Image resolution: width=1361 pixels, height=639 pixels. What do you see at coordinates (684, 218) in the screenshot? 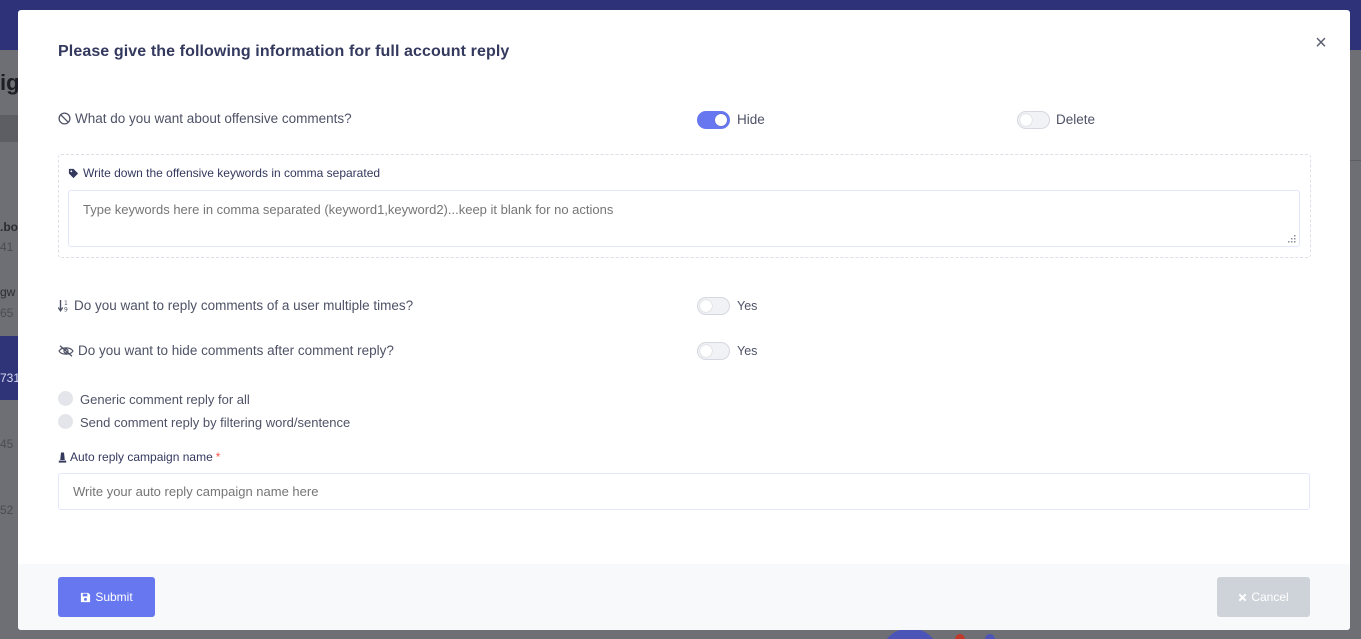
I see `keywords-textarea` at bounding box center [684, 218].